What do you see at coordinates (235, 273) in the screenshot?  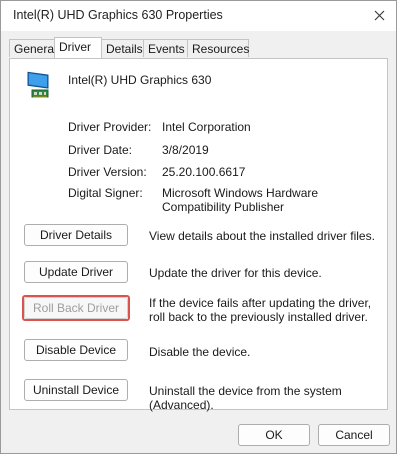 I see `update-driver-description: Update the driver for this device.` at bounding box center [235, 273].